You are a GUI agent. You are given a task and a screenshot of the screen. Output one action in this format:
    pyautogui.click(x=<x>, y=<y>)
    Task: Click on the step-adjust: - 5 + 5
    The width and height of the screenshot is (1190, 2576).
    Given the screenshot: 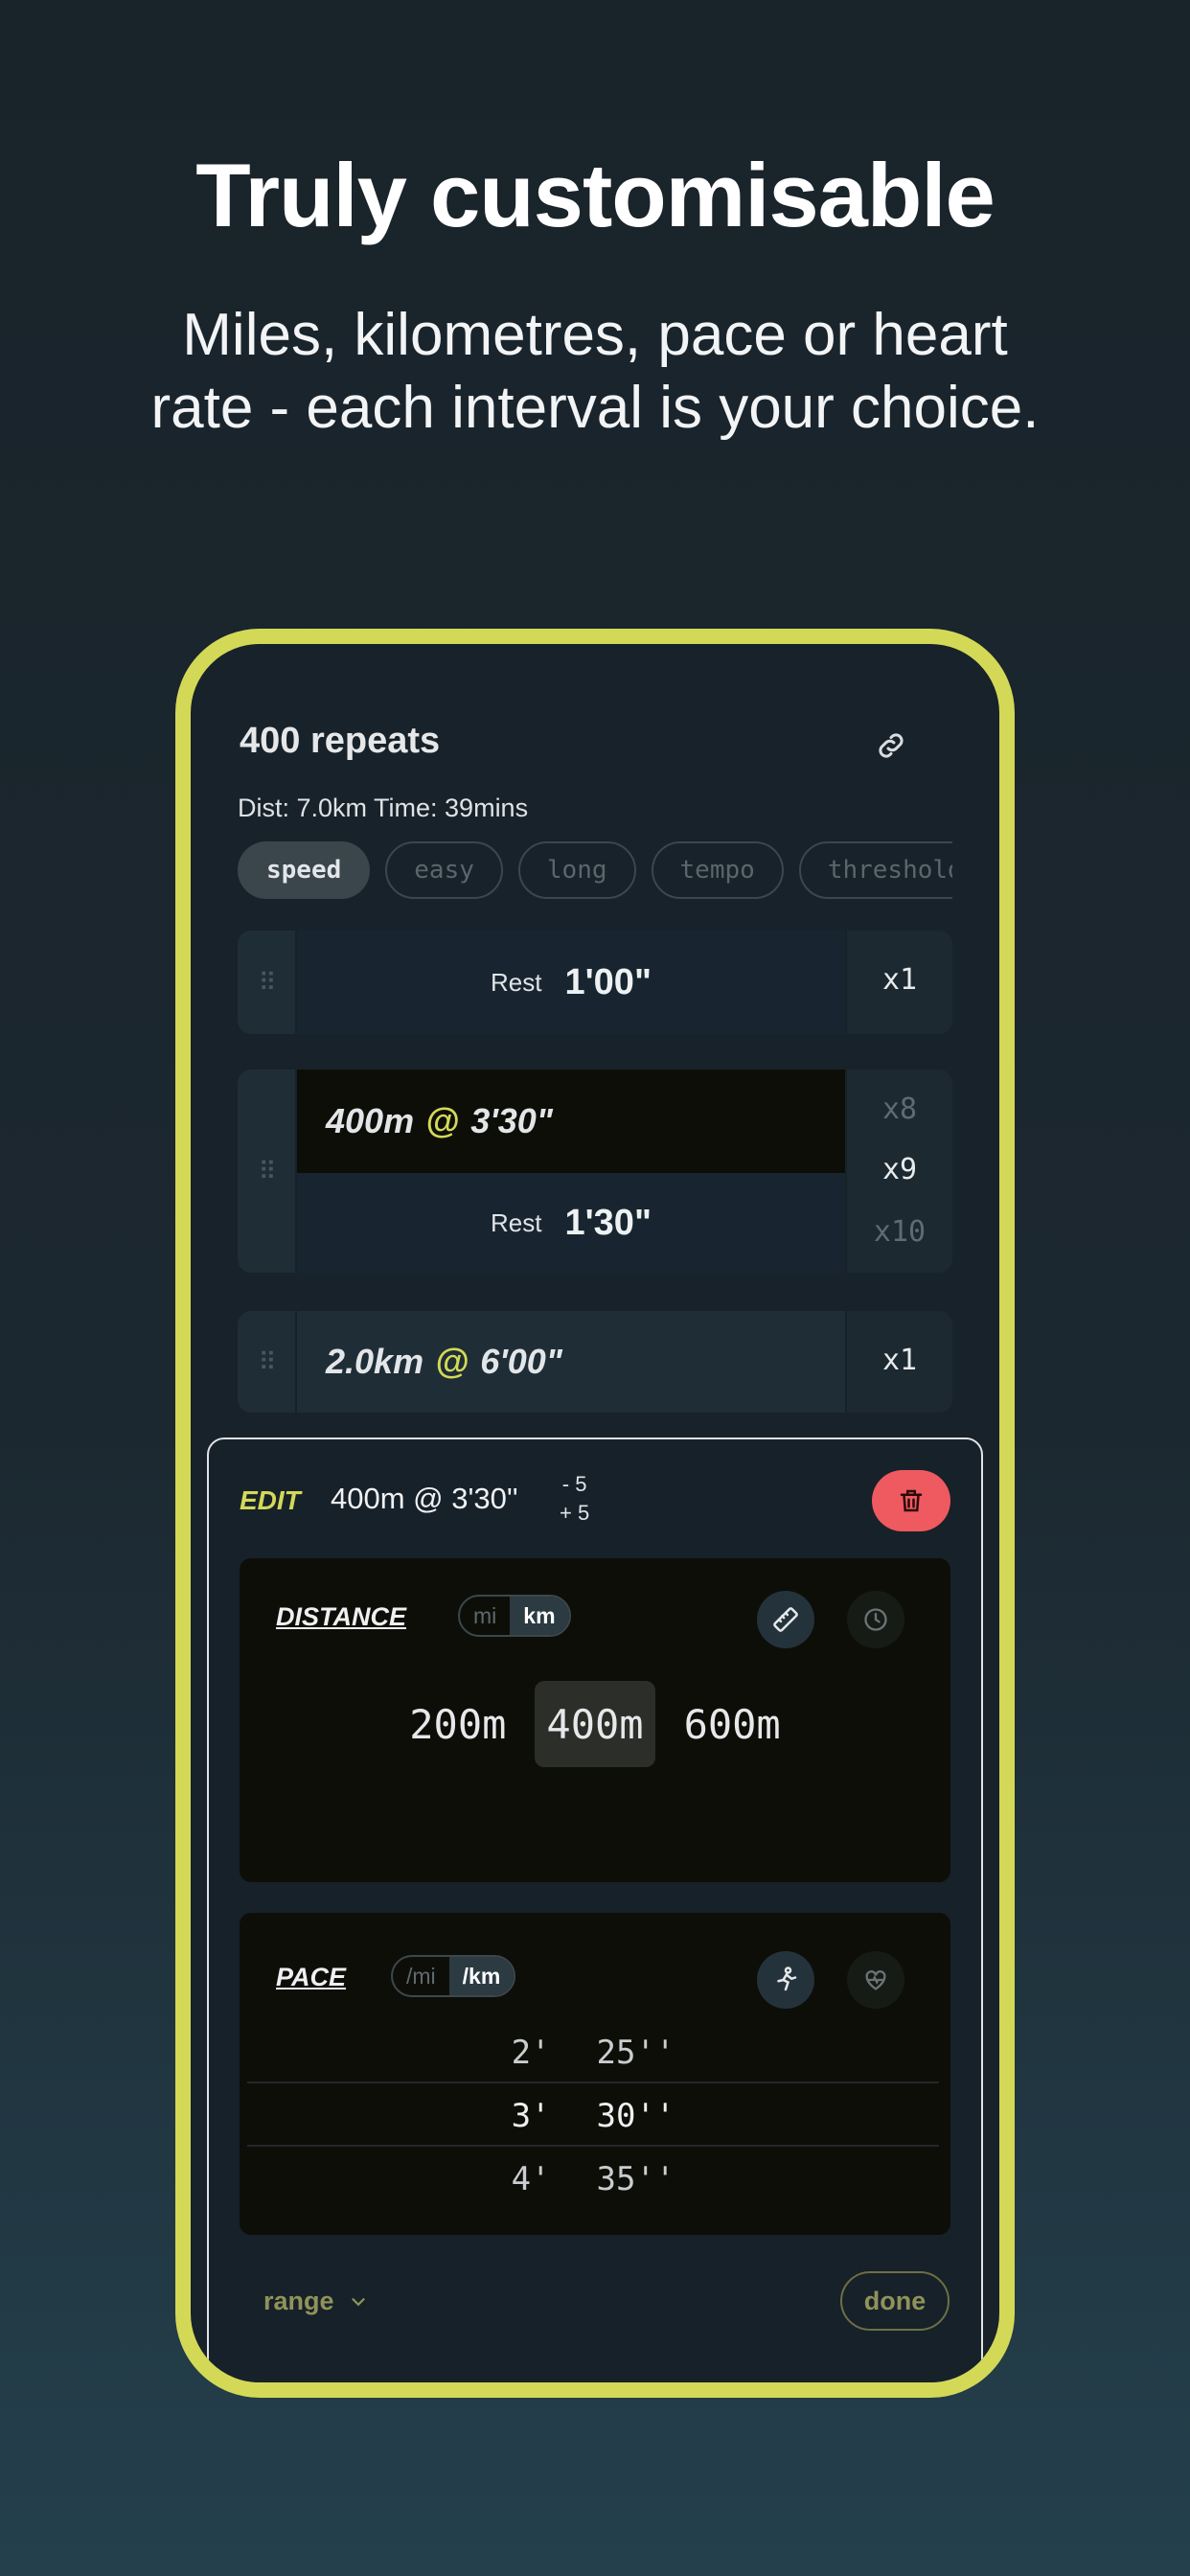 What is the action you would take?
    pyautogui.click(x=574, y=1499)
    